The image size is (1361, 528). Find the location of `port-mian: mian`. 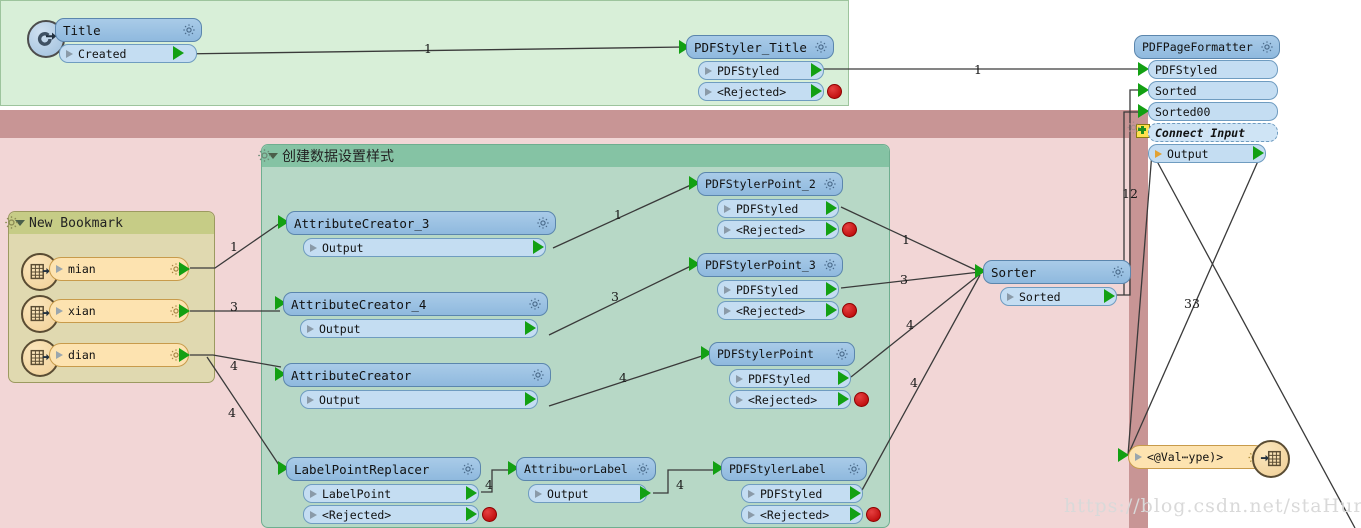

port-mian: mian is located at coordinates (119, 269).